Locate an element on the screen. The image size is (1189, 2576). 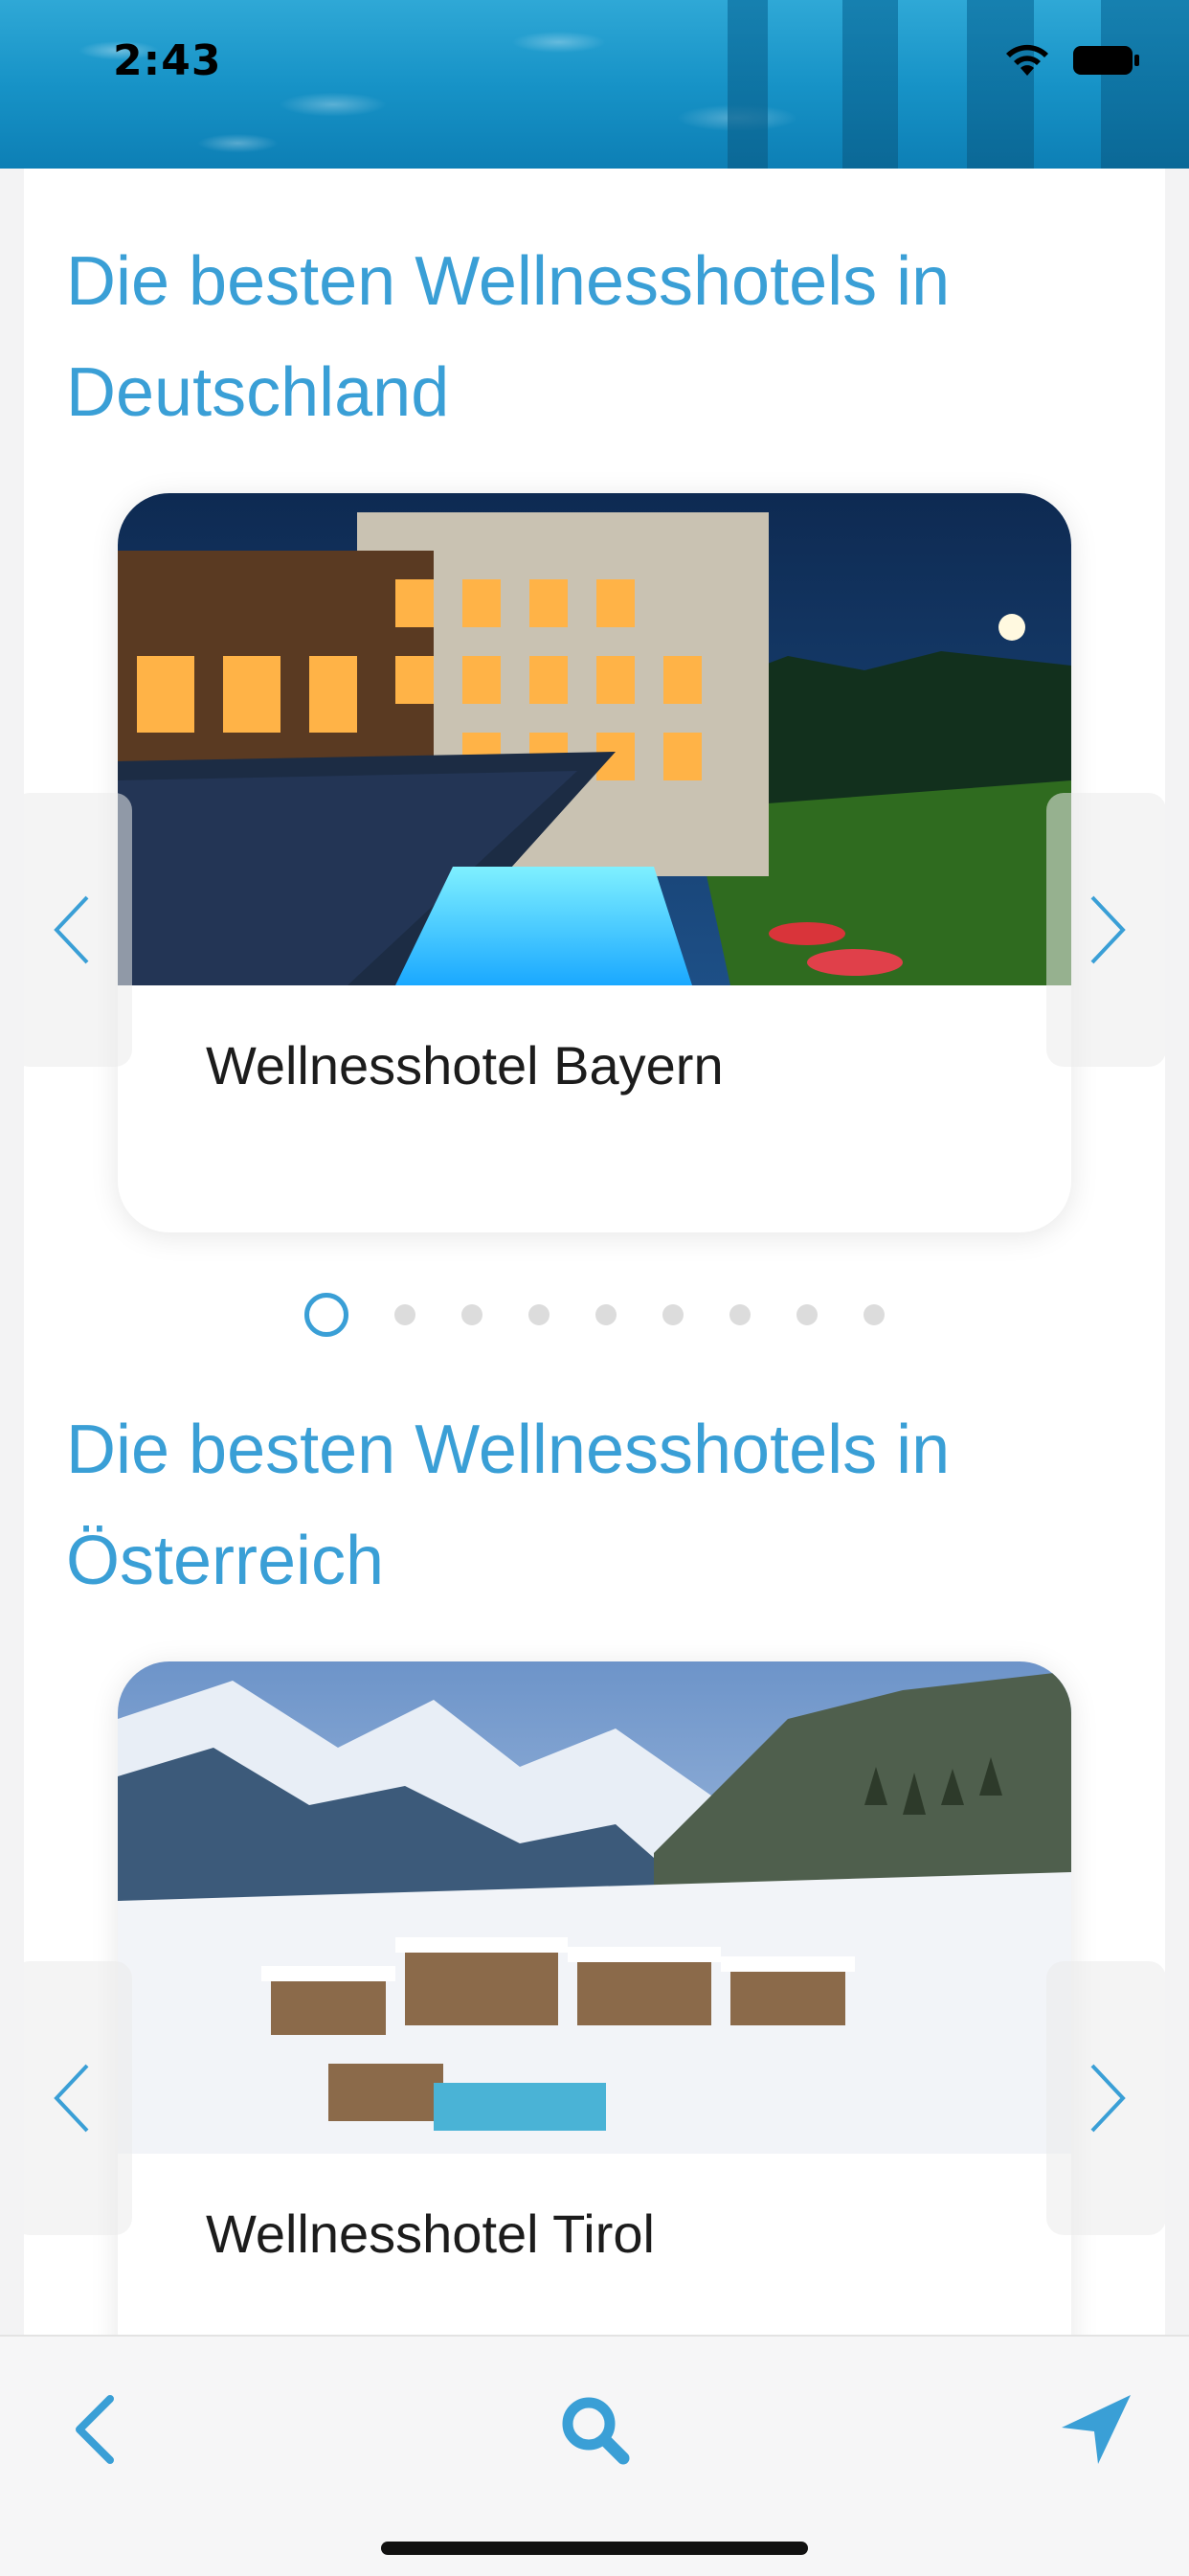
location-arrow-icon is located at coordinates (1096, 2429).